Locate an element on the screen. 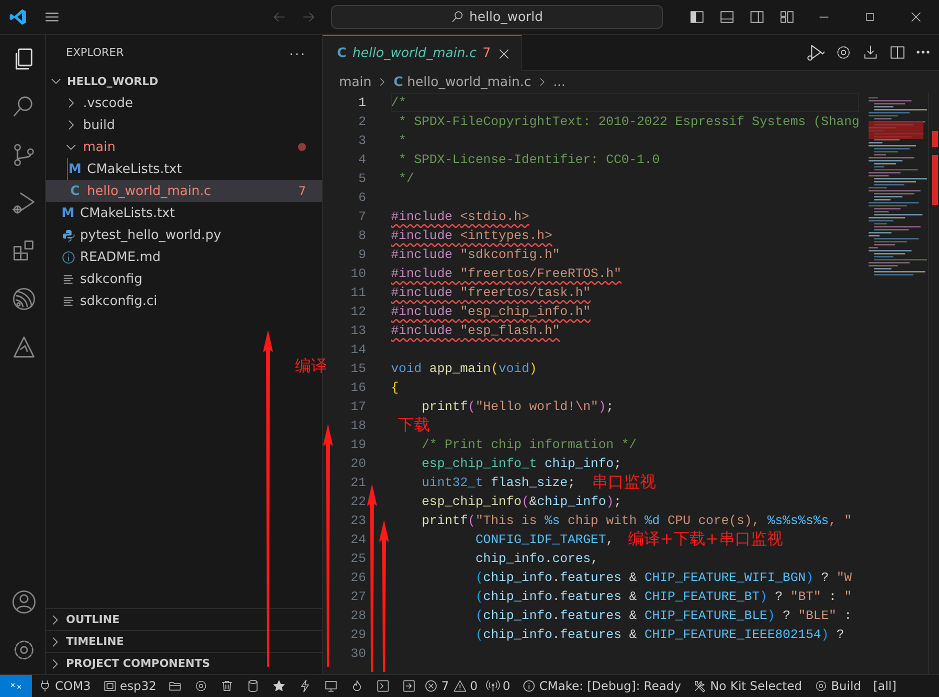 The image size is (939, 697). breadcrumb-item: main is located at coordinates (355, 82).